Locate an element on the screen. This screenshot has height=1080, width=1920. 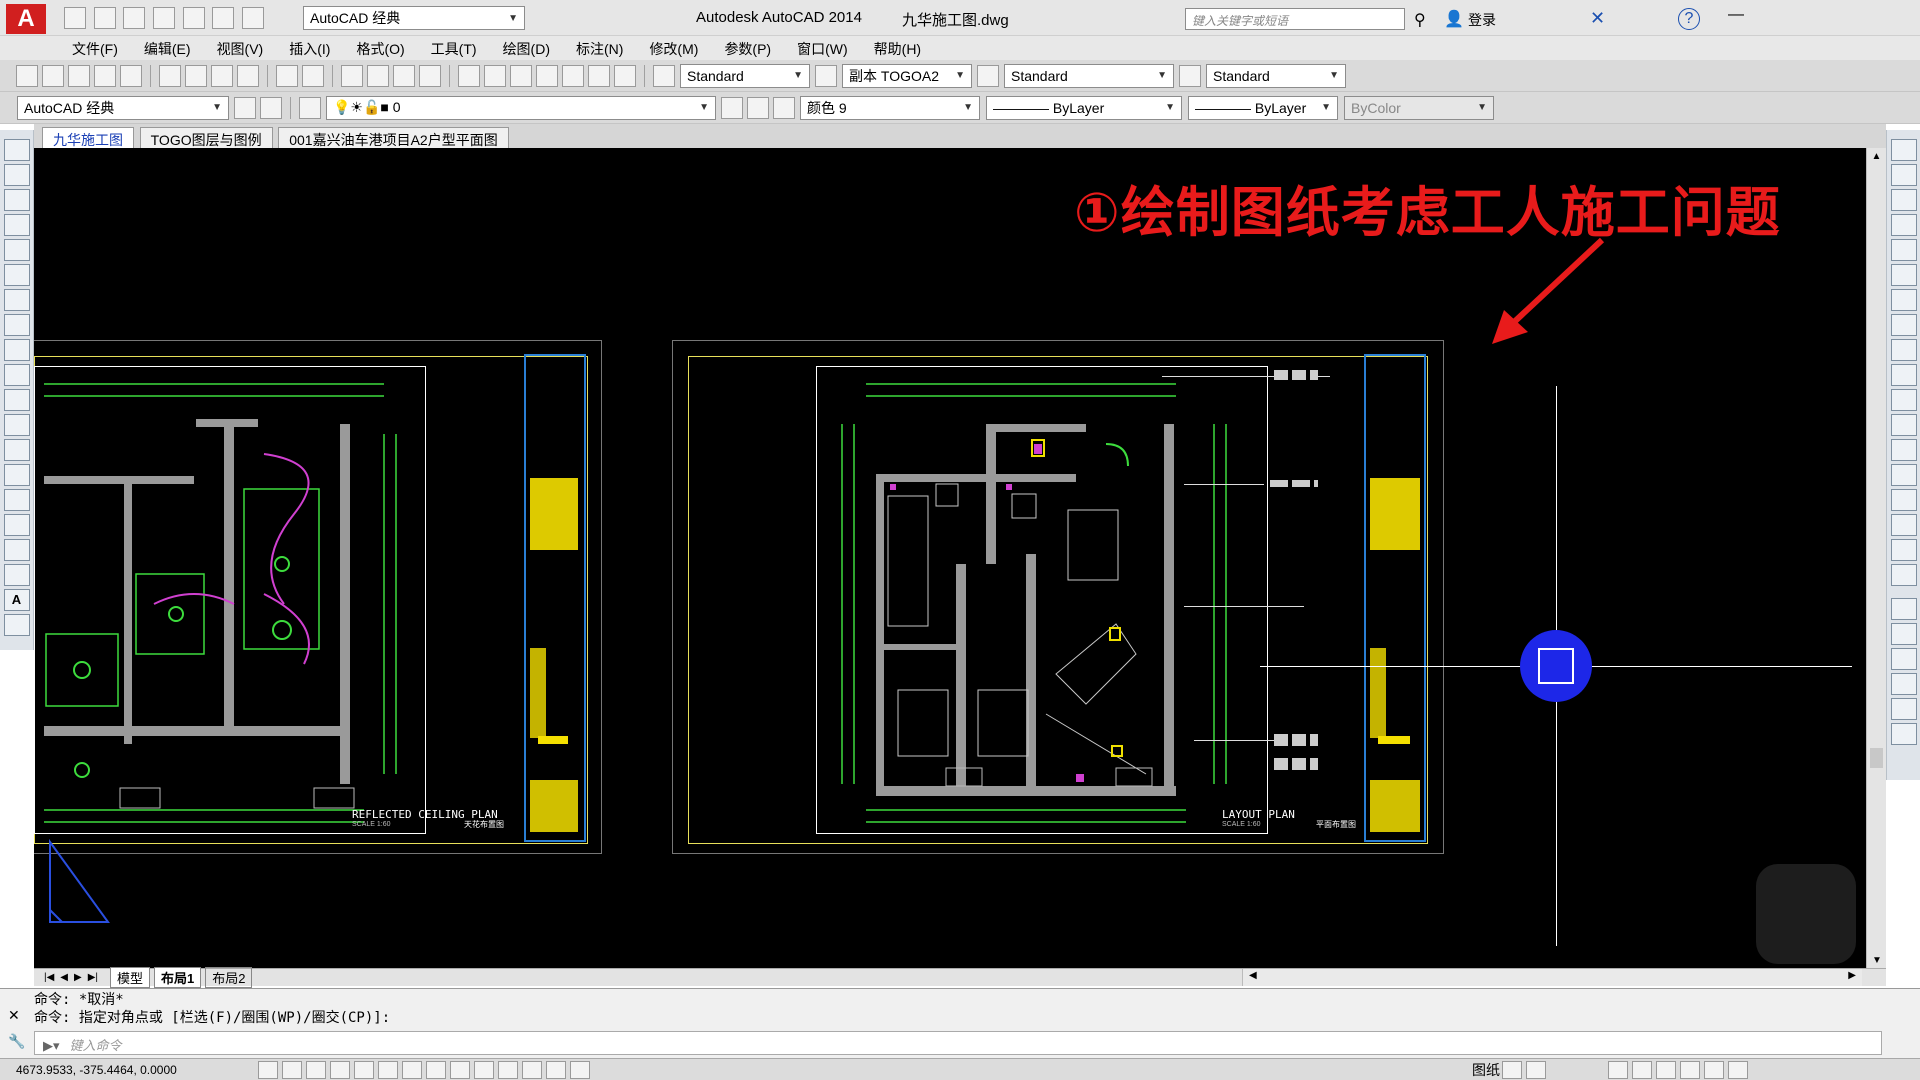
ducs-icon is located at coordinates (460, 1069).